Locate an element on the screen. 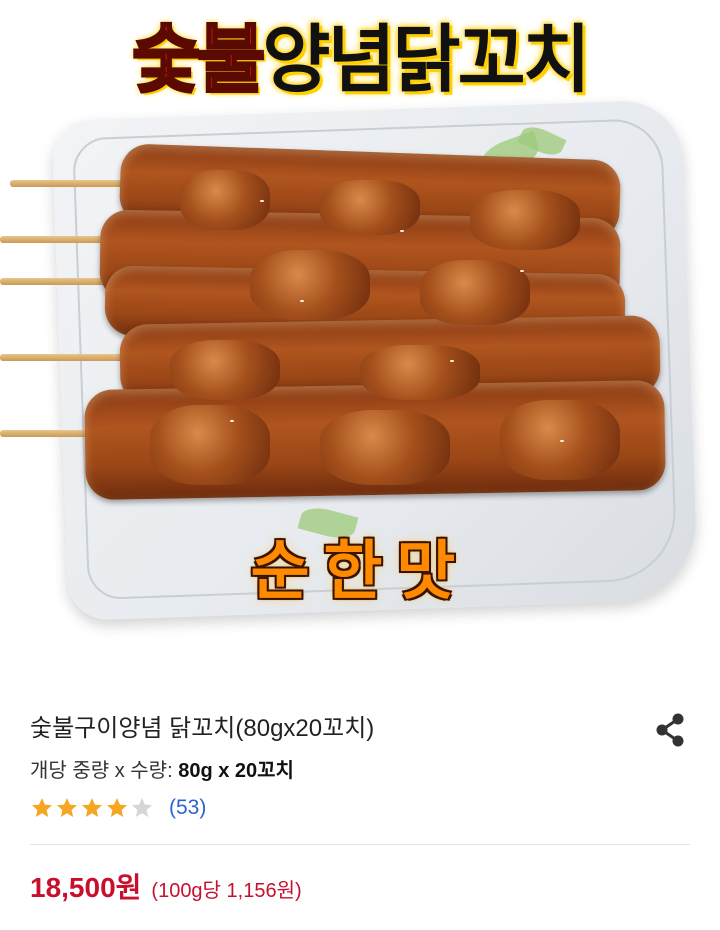  rating-stars is located at coordinates (92, 808).